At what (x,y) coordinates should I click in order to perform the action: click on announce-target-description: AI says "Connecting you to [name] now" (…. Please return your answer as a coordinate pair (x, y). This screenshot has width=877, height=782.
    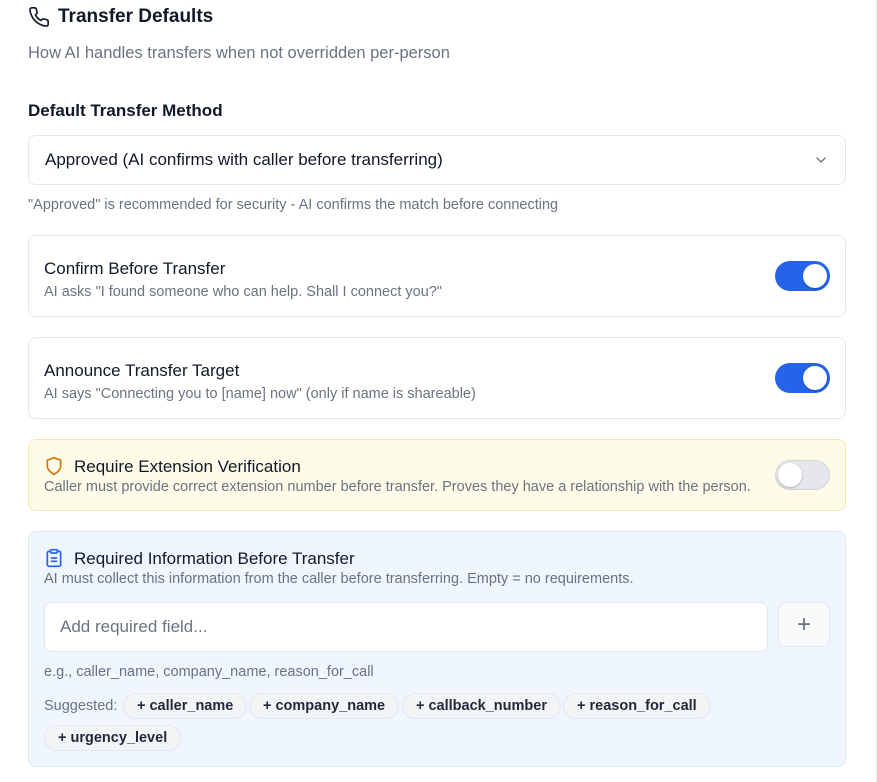
    Looking at the image, I should click on (260, 394).